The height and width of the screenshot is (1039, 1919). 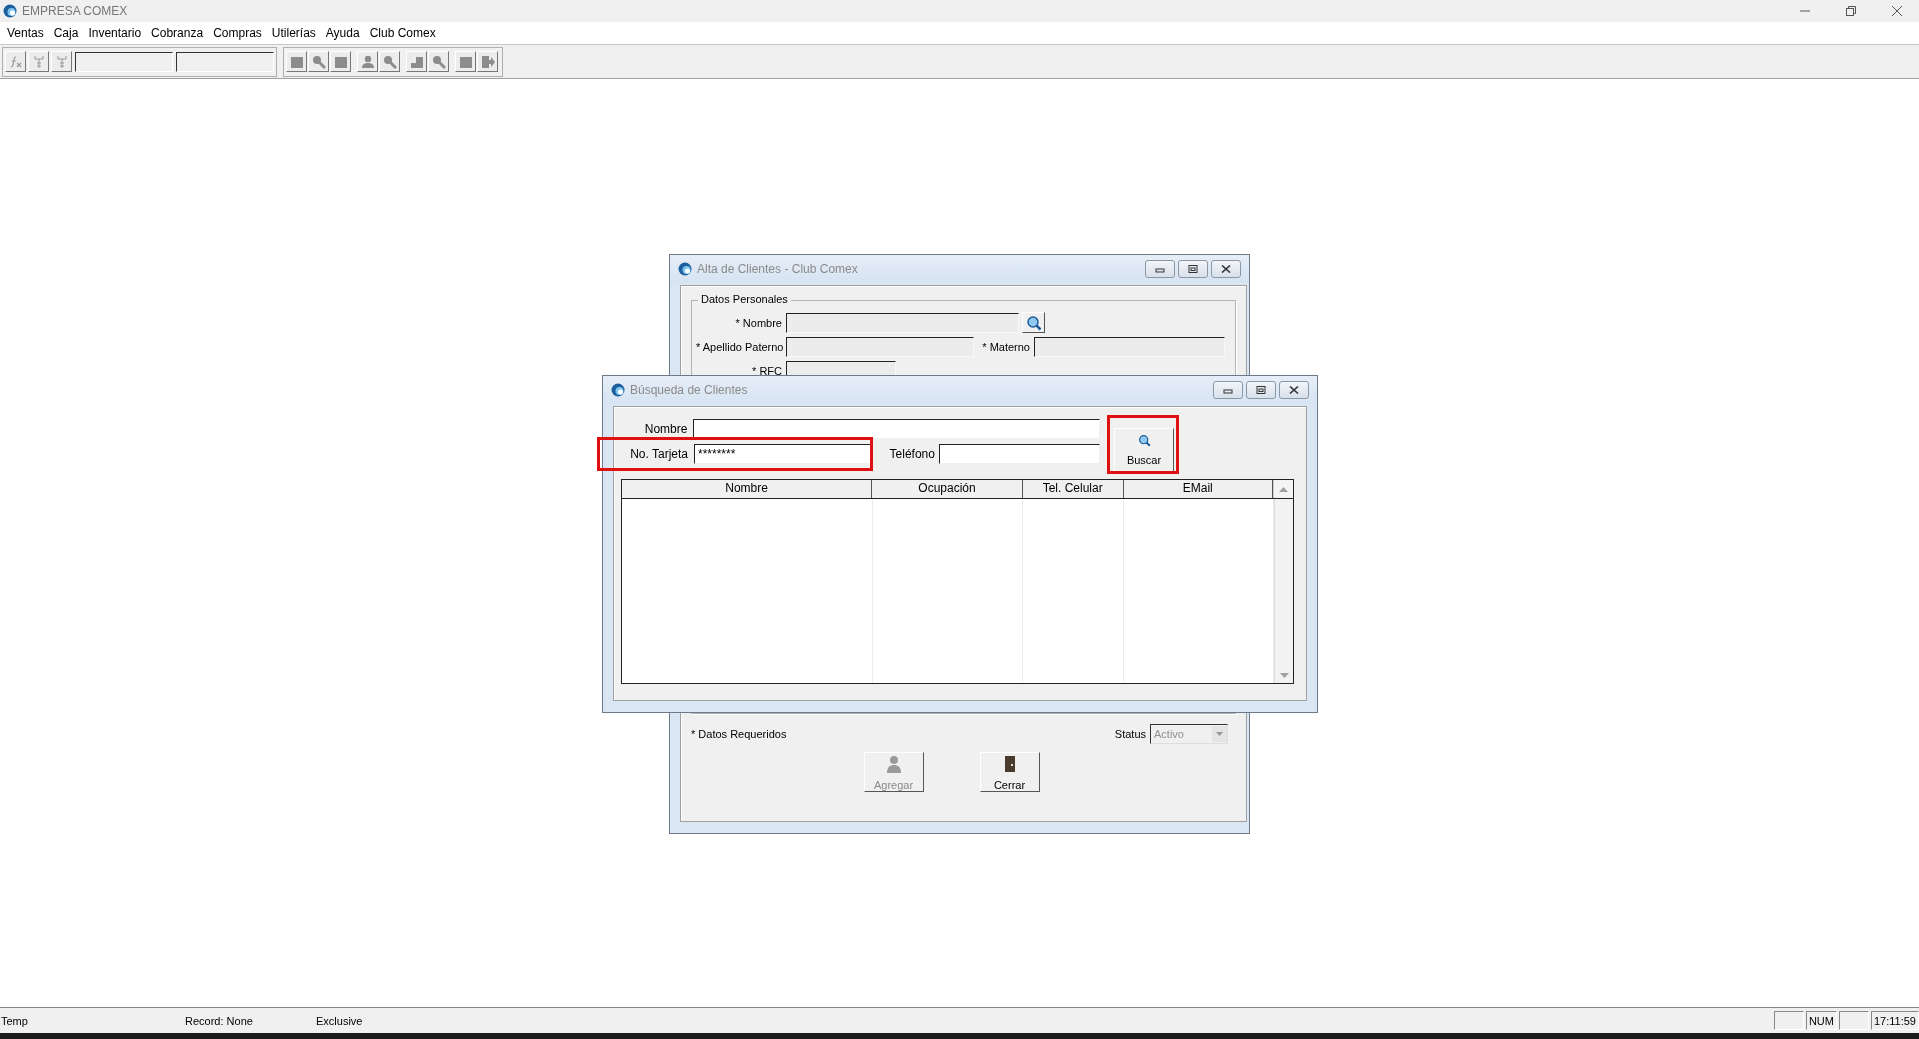 I want to click on menu-item: Club Comex, so click(x=402, y=33).